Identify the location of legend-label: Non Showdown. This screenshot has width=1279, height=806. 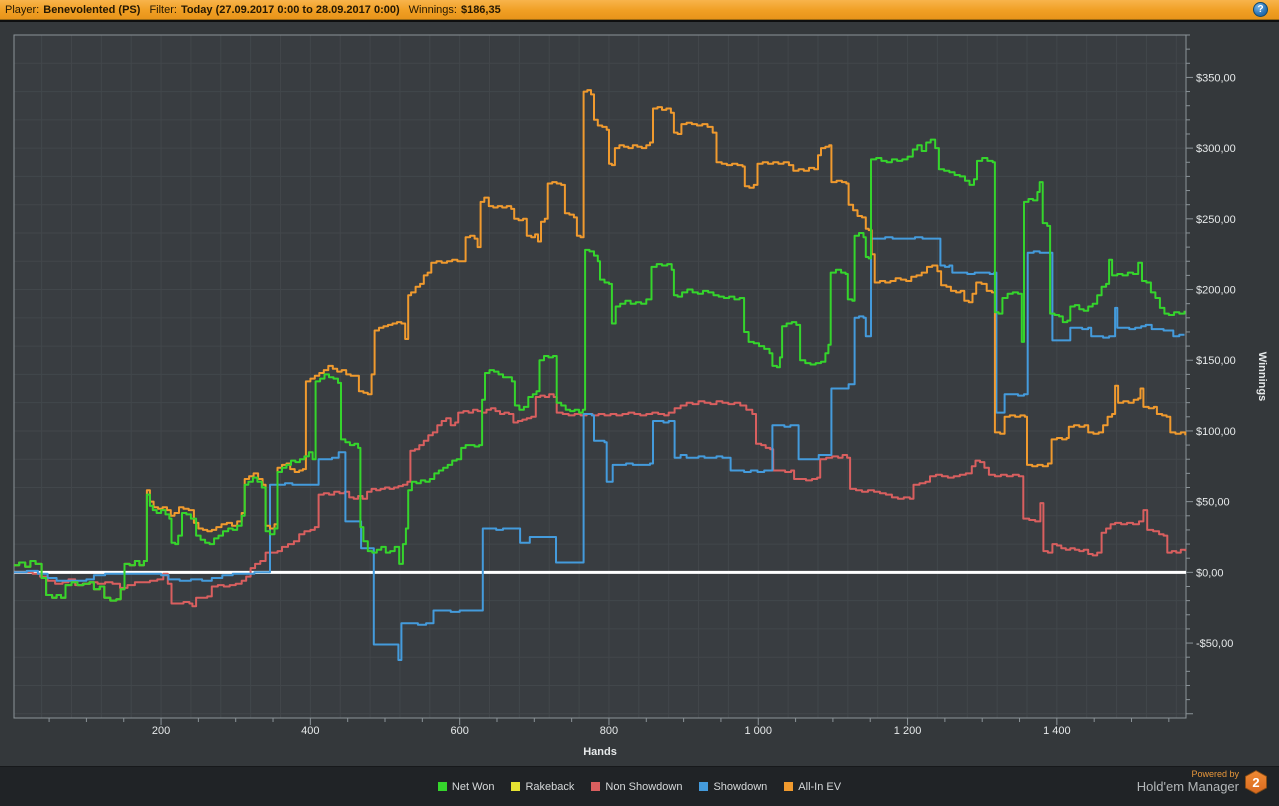
(644, 786).